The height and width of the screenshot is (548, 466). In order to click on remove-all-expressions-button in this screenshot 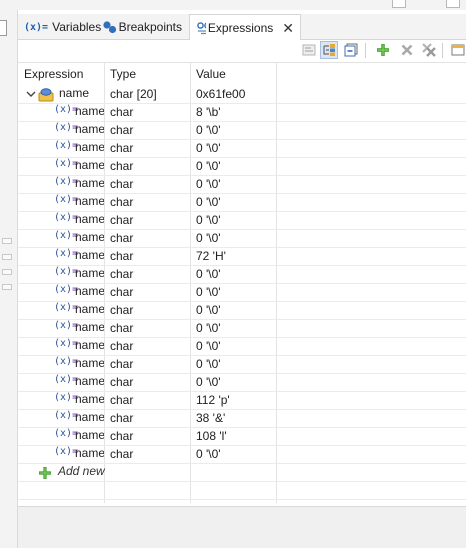, I will do `click(429, 50)`.